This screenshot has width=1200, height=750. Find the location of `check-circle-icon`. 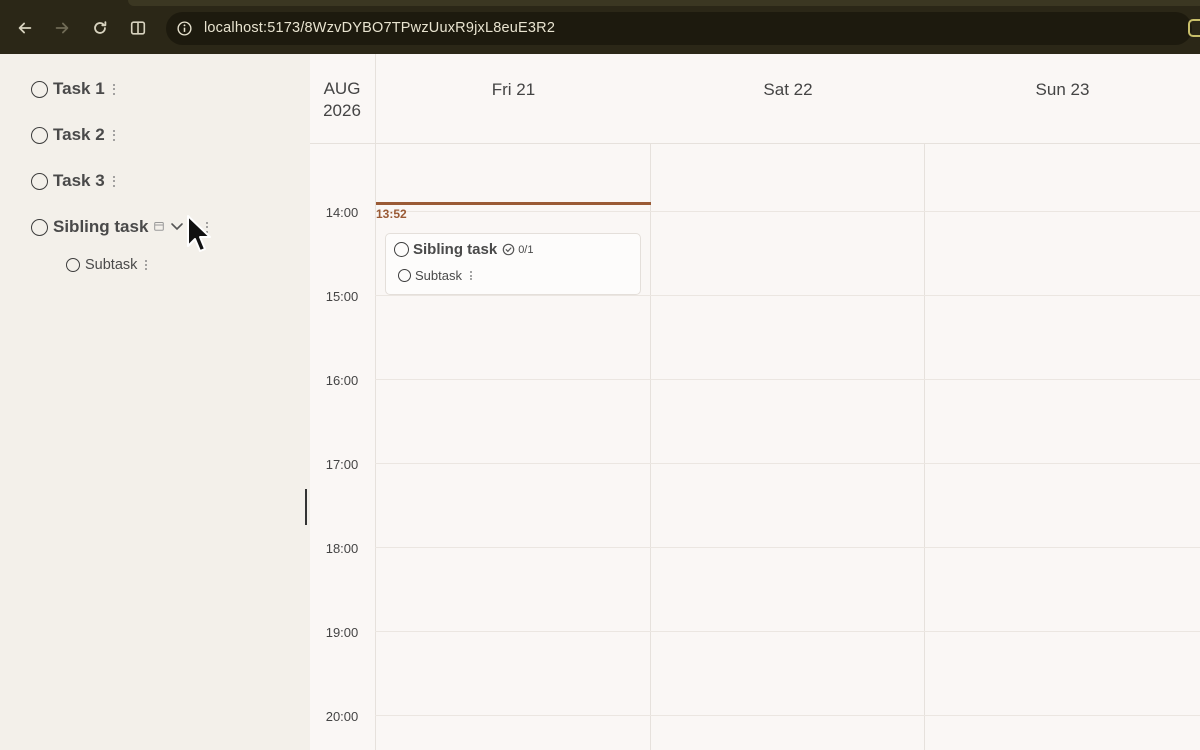

check-circle-icon is located at coordinates (508, 249).